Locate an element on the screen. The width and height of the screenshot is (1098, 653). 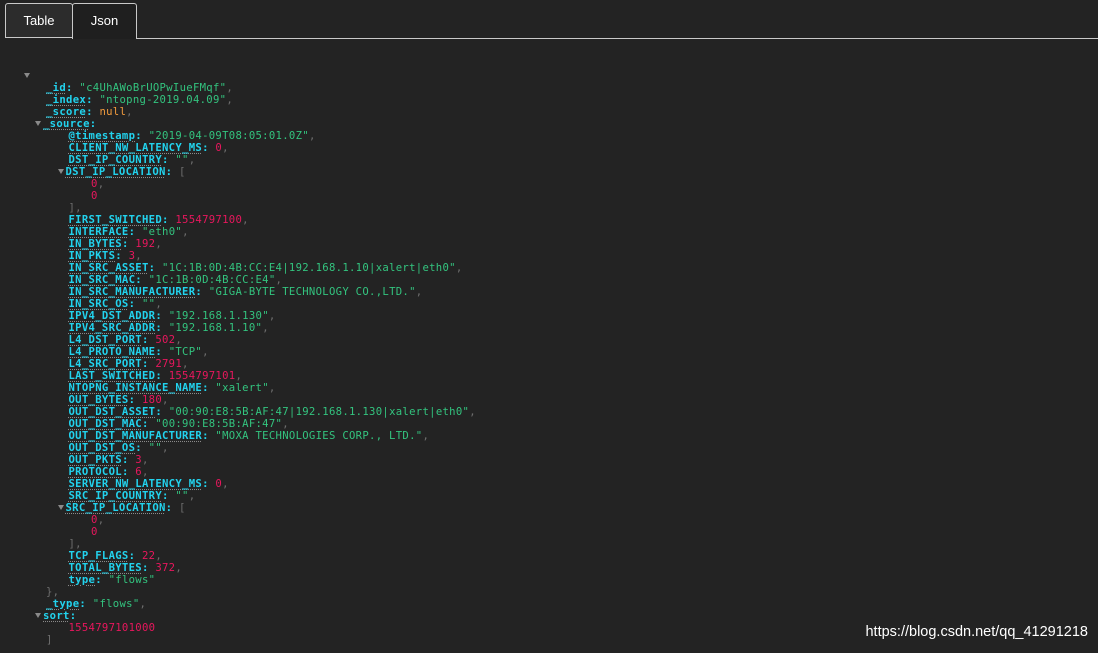
tab-table: Table is located at coordinates (39, 20).